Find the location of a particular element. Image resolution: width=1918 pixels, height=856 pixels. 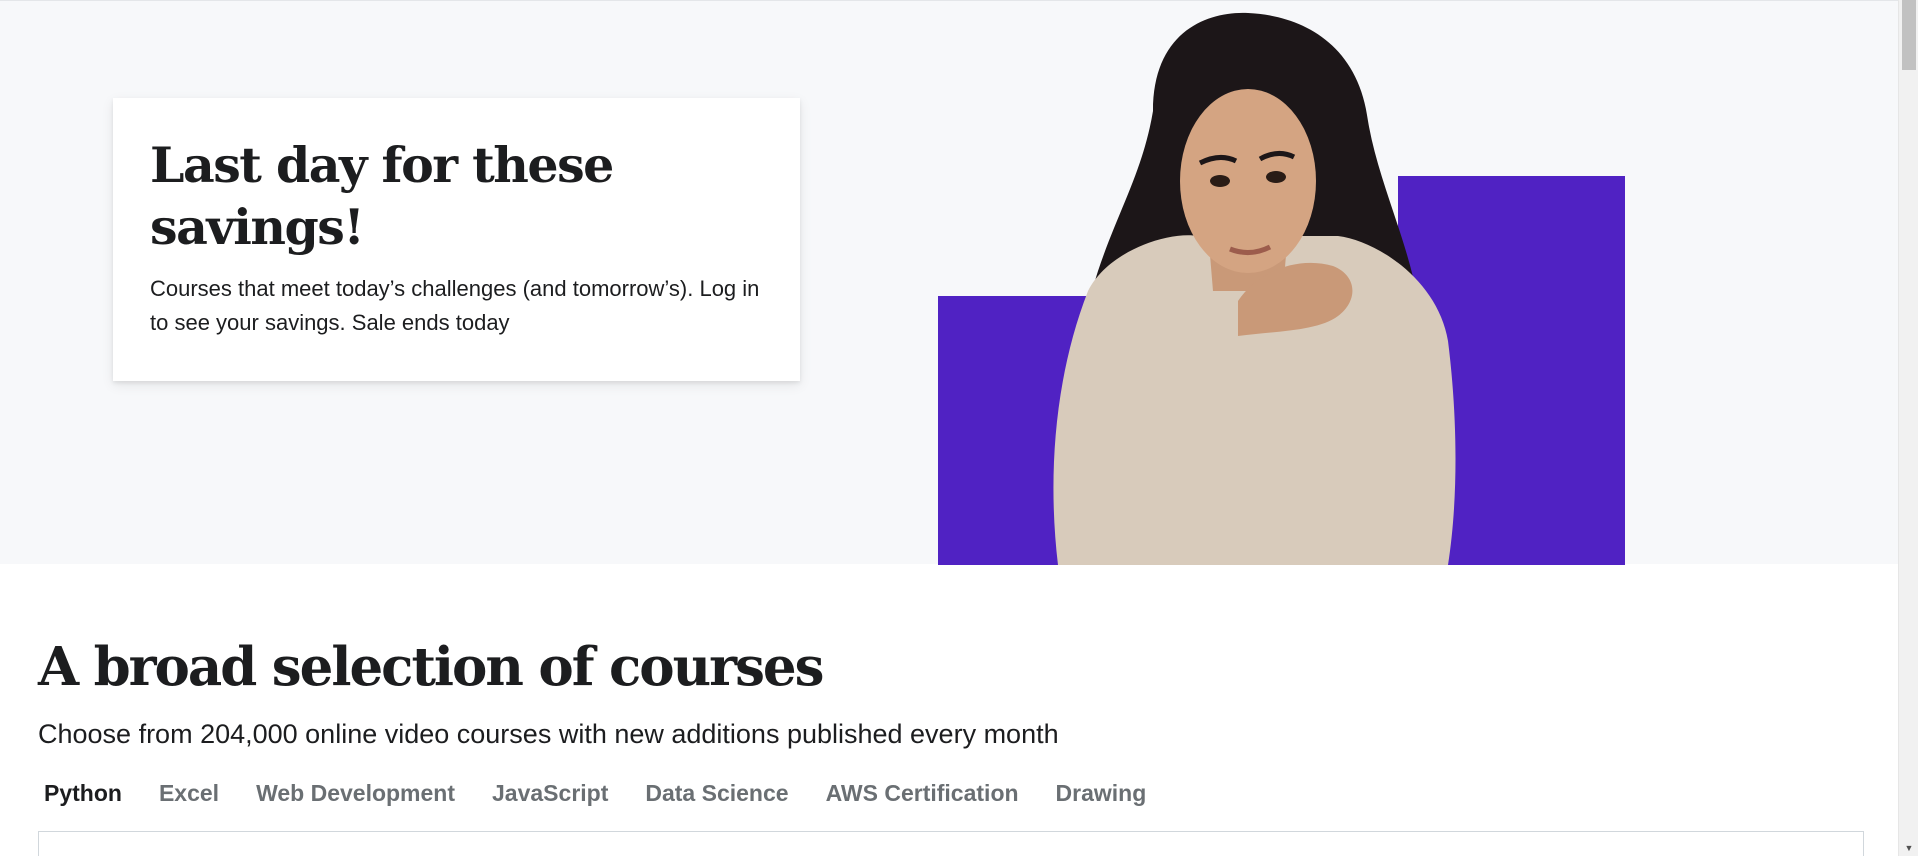

purple-block-upper is located at coordinates (1511, 241).